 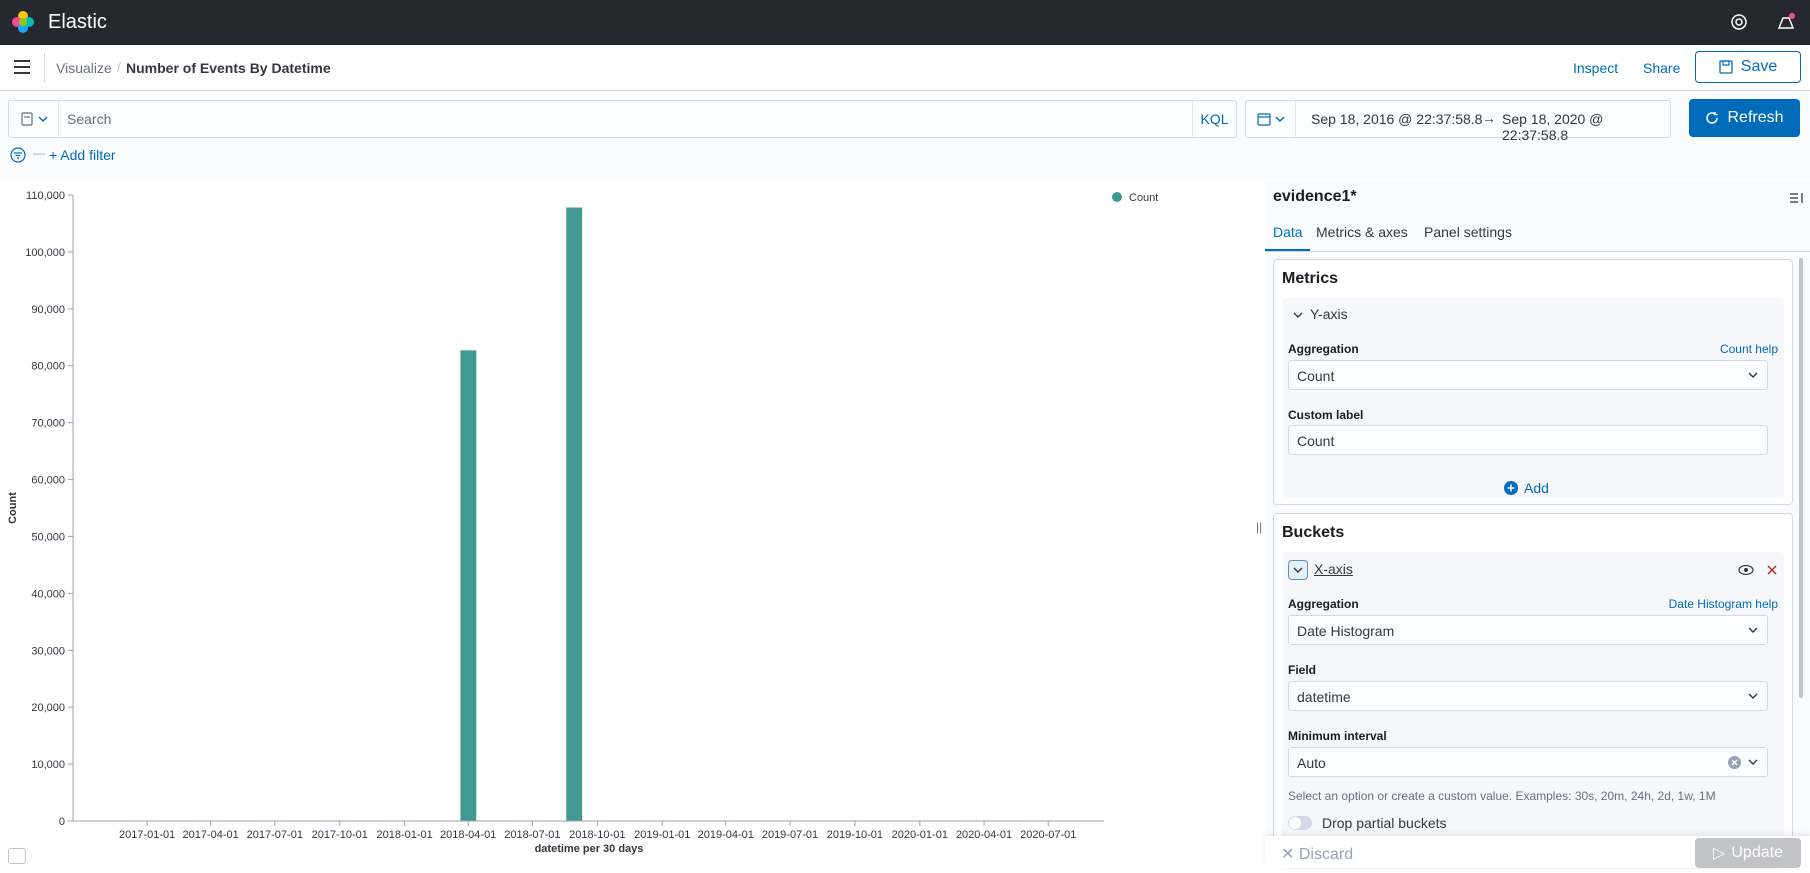 I want to click on add-filter-link: + Add filter, so click(x=82, y=155).